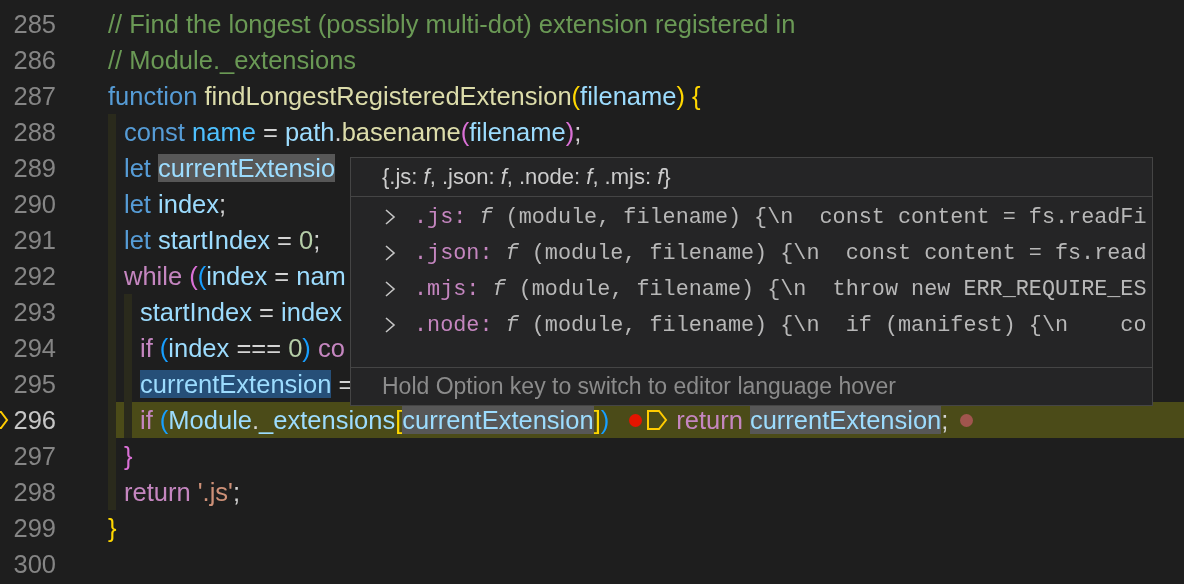 This screenshot has height=584, width=1184. Describe the element at coordinates (175, 204) in the screenshot. I see `code-text: let index;` at that location.